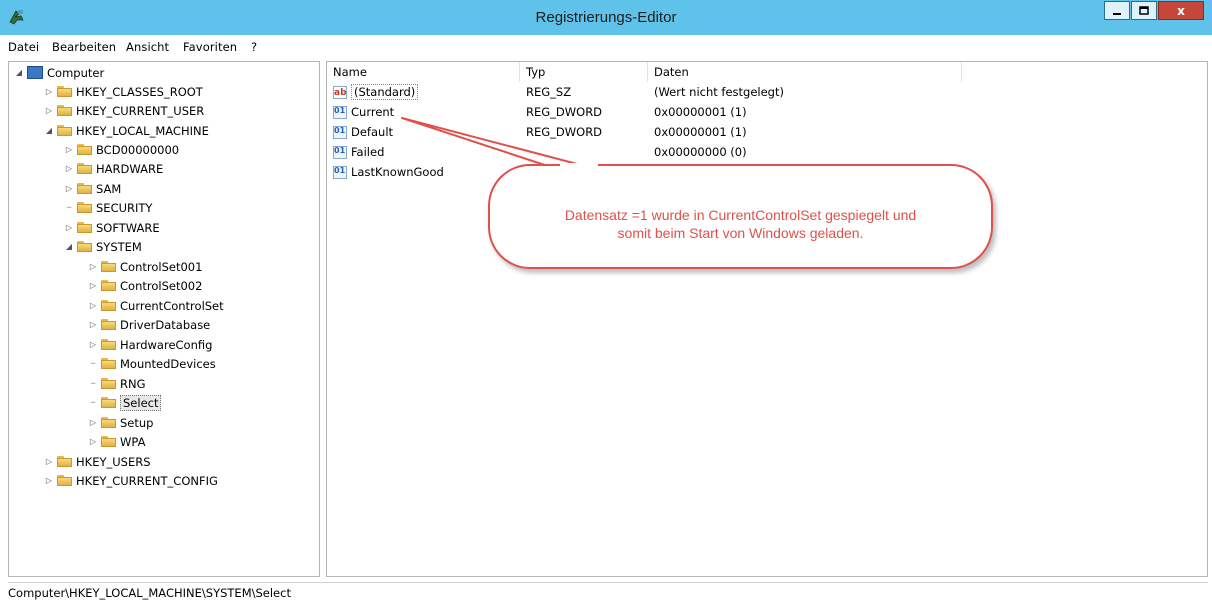  I want to click on tree-item-system: ◢ SYSTEM, so click(102, 246).